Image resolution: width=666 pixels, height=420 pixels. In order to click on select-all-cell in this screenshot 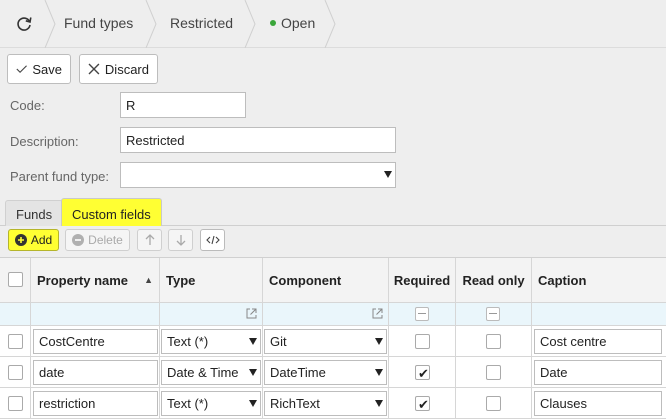, I will do `click(15, 280)`.